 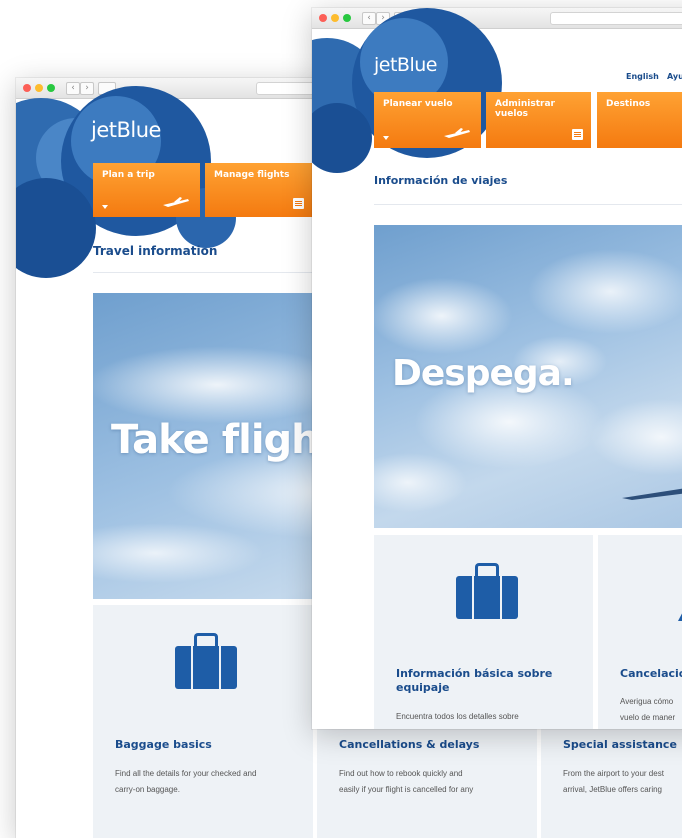 What do you see at coordinates (163, 744) in the screenshot?
I see `card-title: Baggage basics` at bounding box center [163, 744].